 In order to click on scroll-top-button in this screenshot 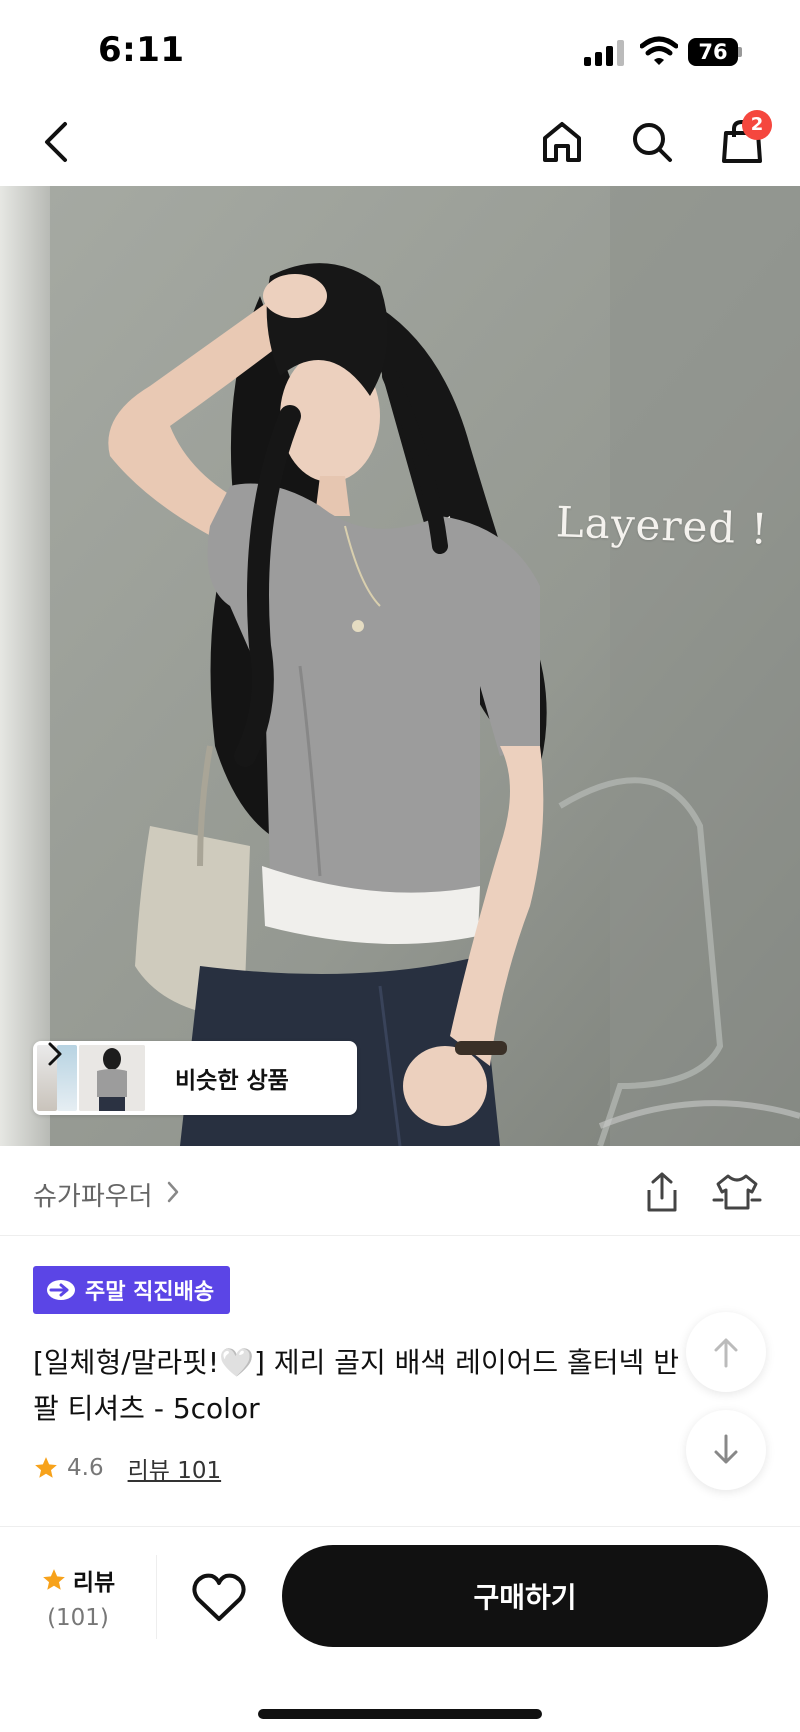, I will do `click(726, 1352)`.